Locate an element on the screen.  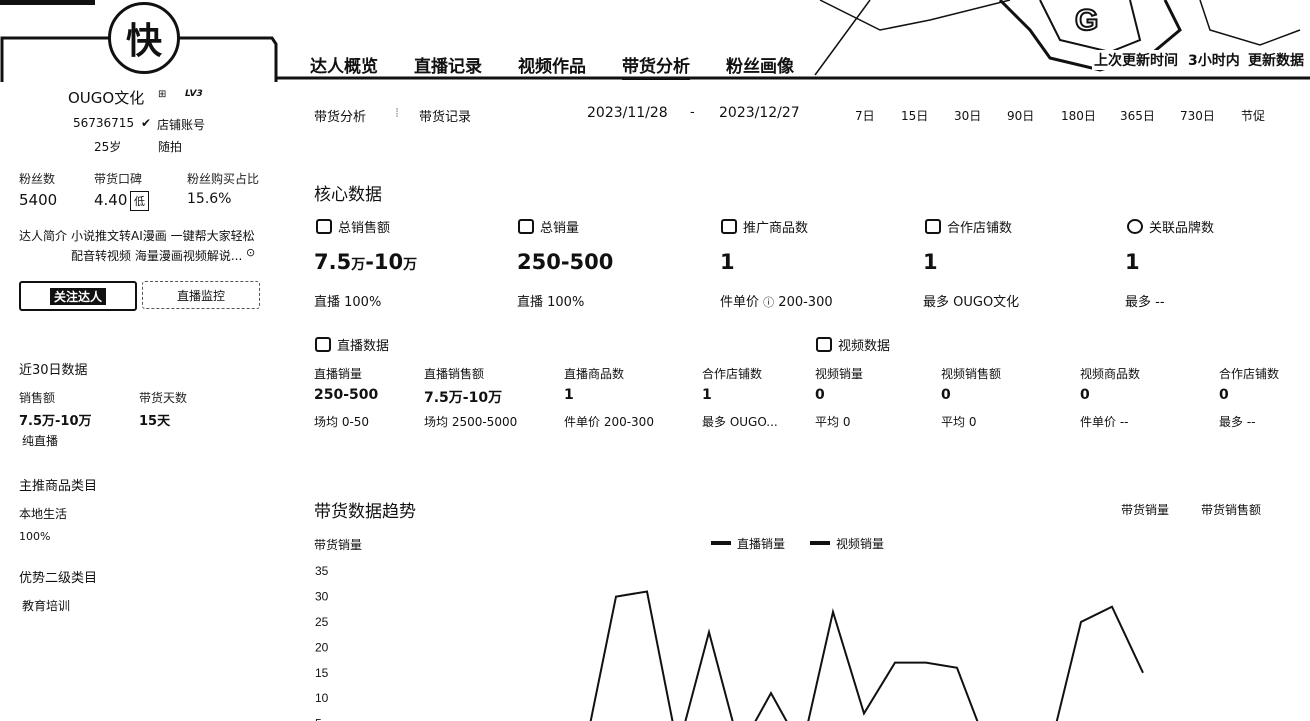
y-tick-label: 10 is located at coordinates (322, 698).